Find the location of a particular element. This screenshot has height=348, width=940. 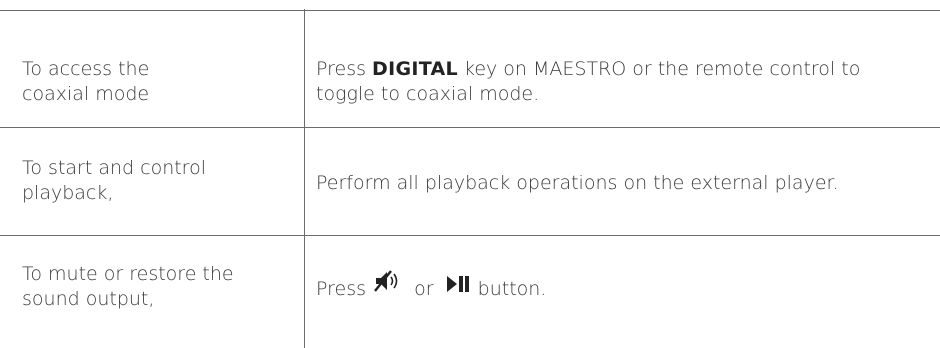

row-1-label: To access the coaxial mode is located at coordinates (157, 82).